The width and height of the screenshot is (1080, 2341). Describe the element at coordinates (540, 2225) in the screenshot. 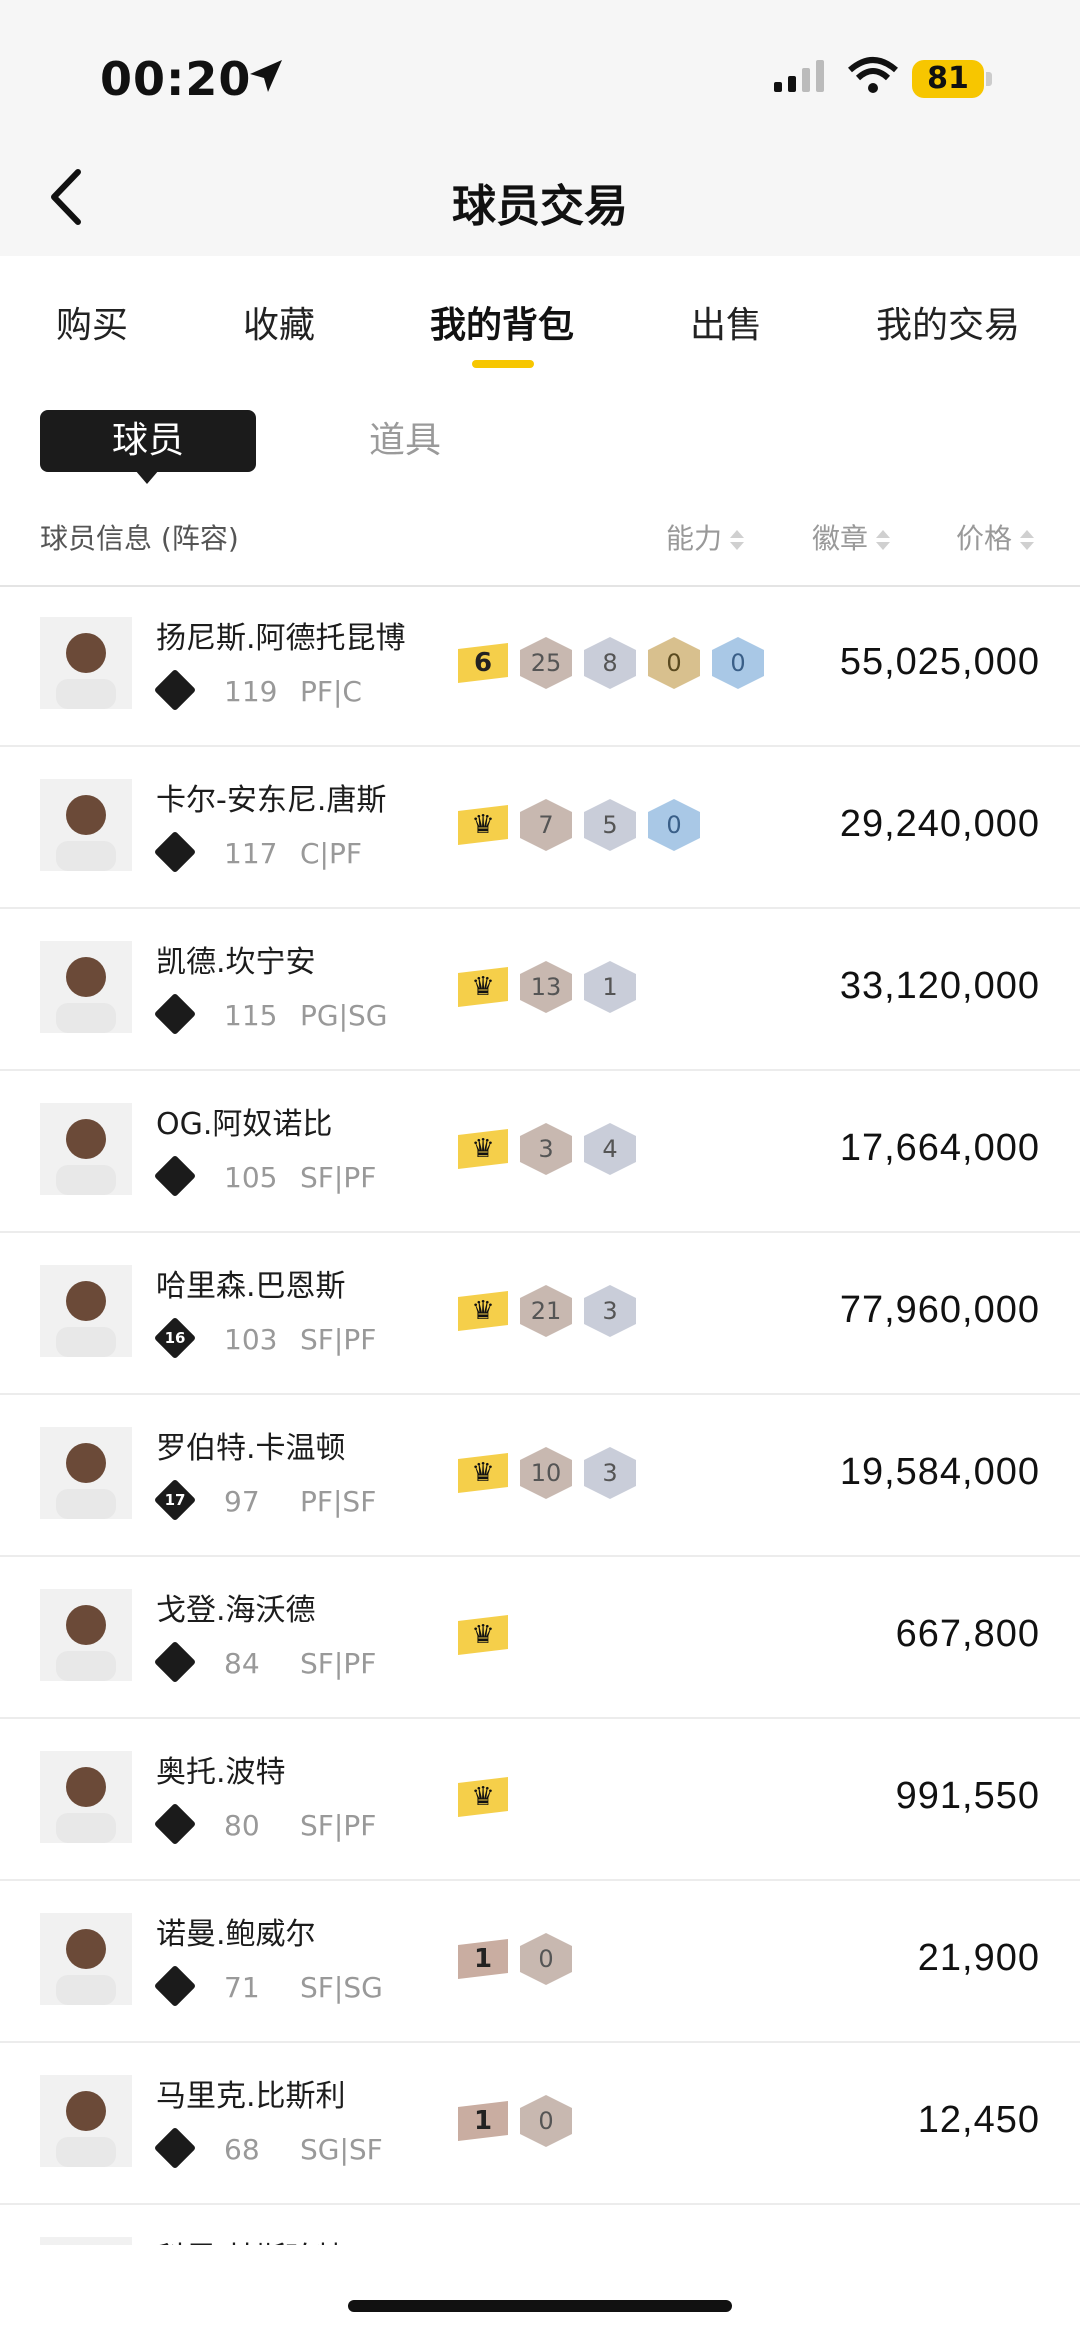

I see `player-row: 科里.基斯珀特` at that location.